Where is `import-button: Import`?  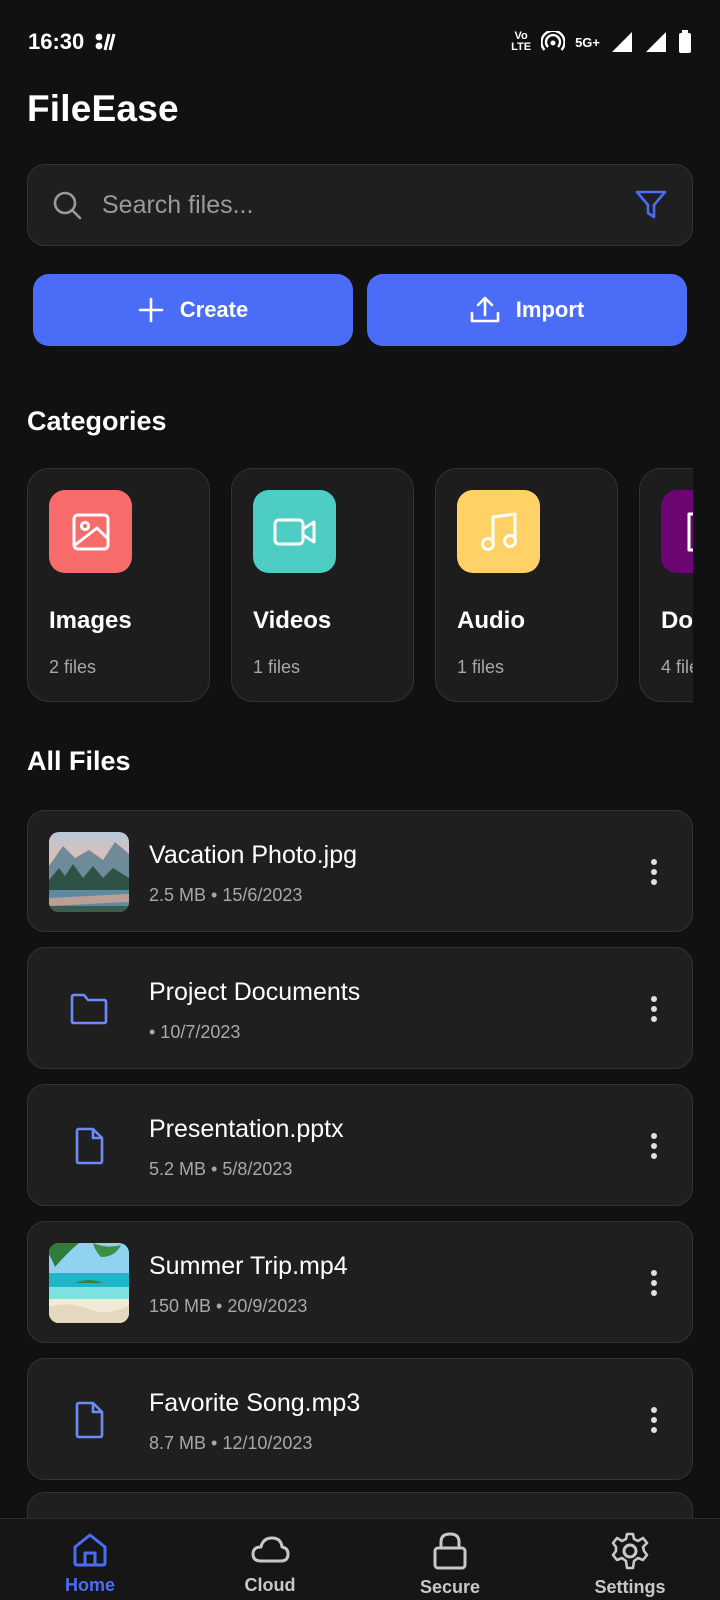 import-button: Import is located at coordinates (527, 310).